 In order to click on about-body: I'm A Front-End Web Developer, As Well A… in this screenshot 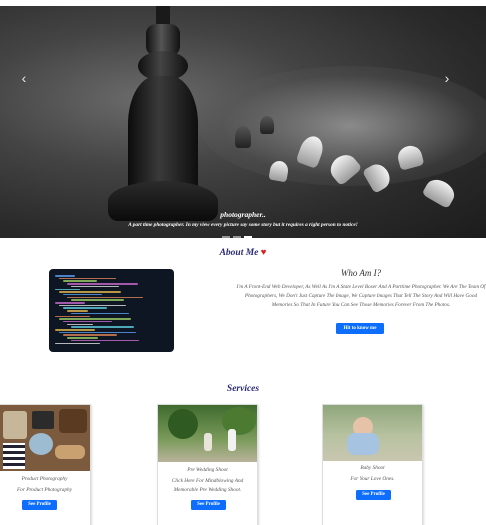, I will do `click(361, 296)`.